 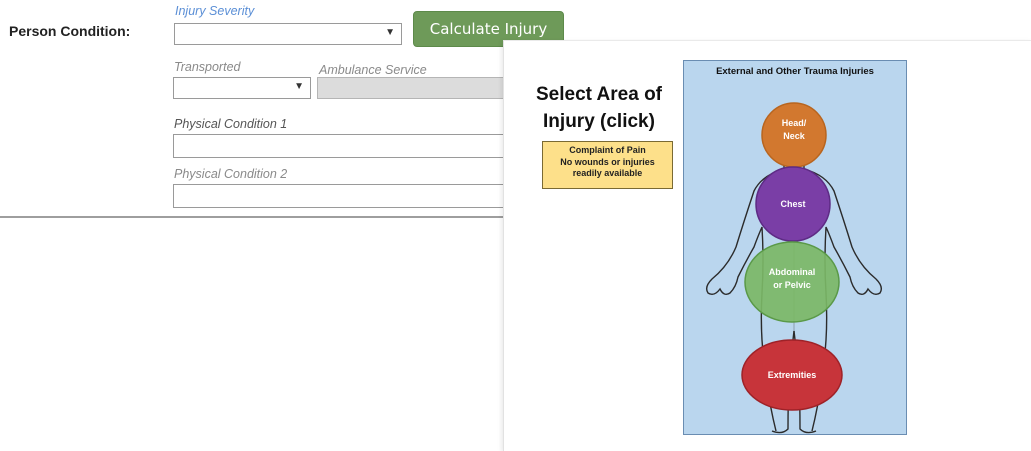 I want to click on abdominal-label-line1: Abdominal, so click(x=792, y=272).